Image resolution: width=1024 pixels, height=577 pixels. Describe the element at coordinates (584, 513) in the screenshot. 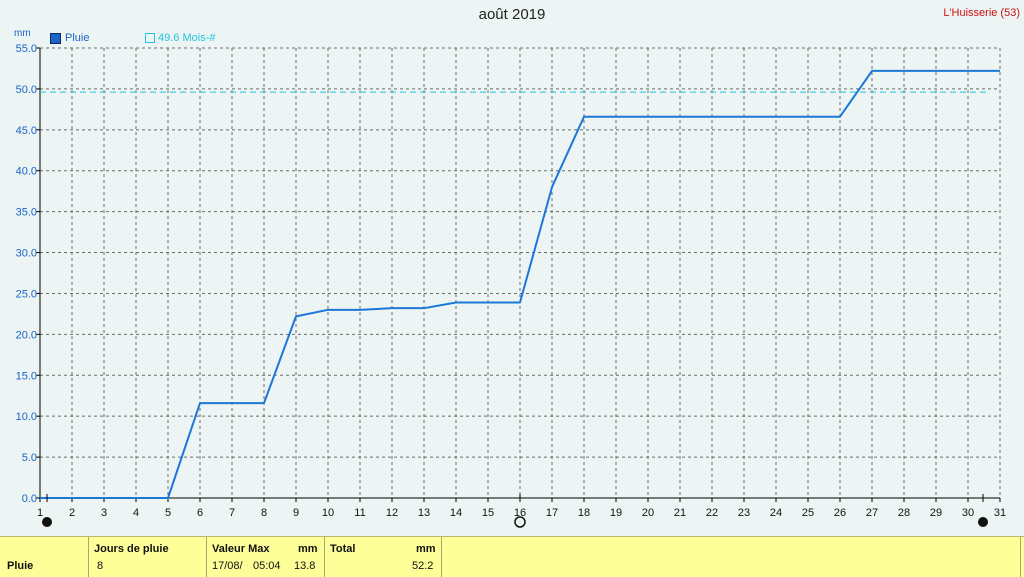

I see `x-tick-label: 18` at that location.